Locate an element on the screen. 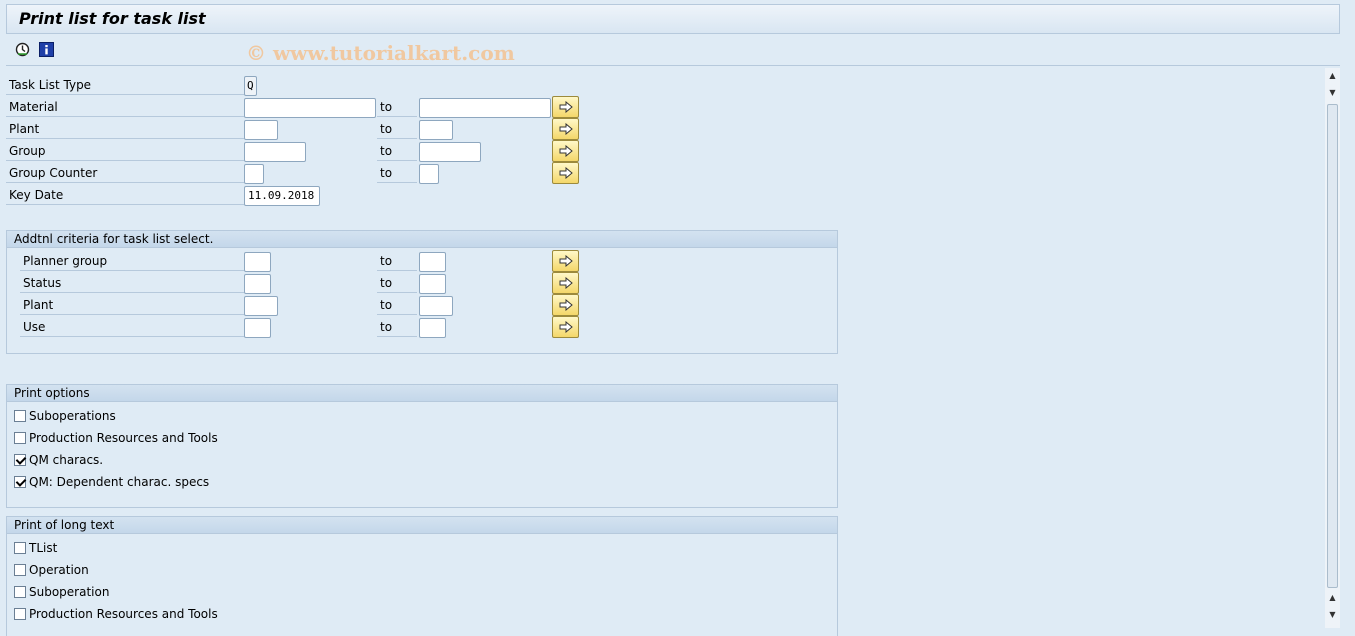 This screenshot has height=636, width=1355. operation-checkbox-row: Operation is located at coordinates (51, 570).